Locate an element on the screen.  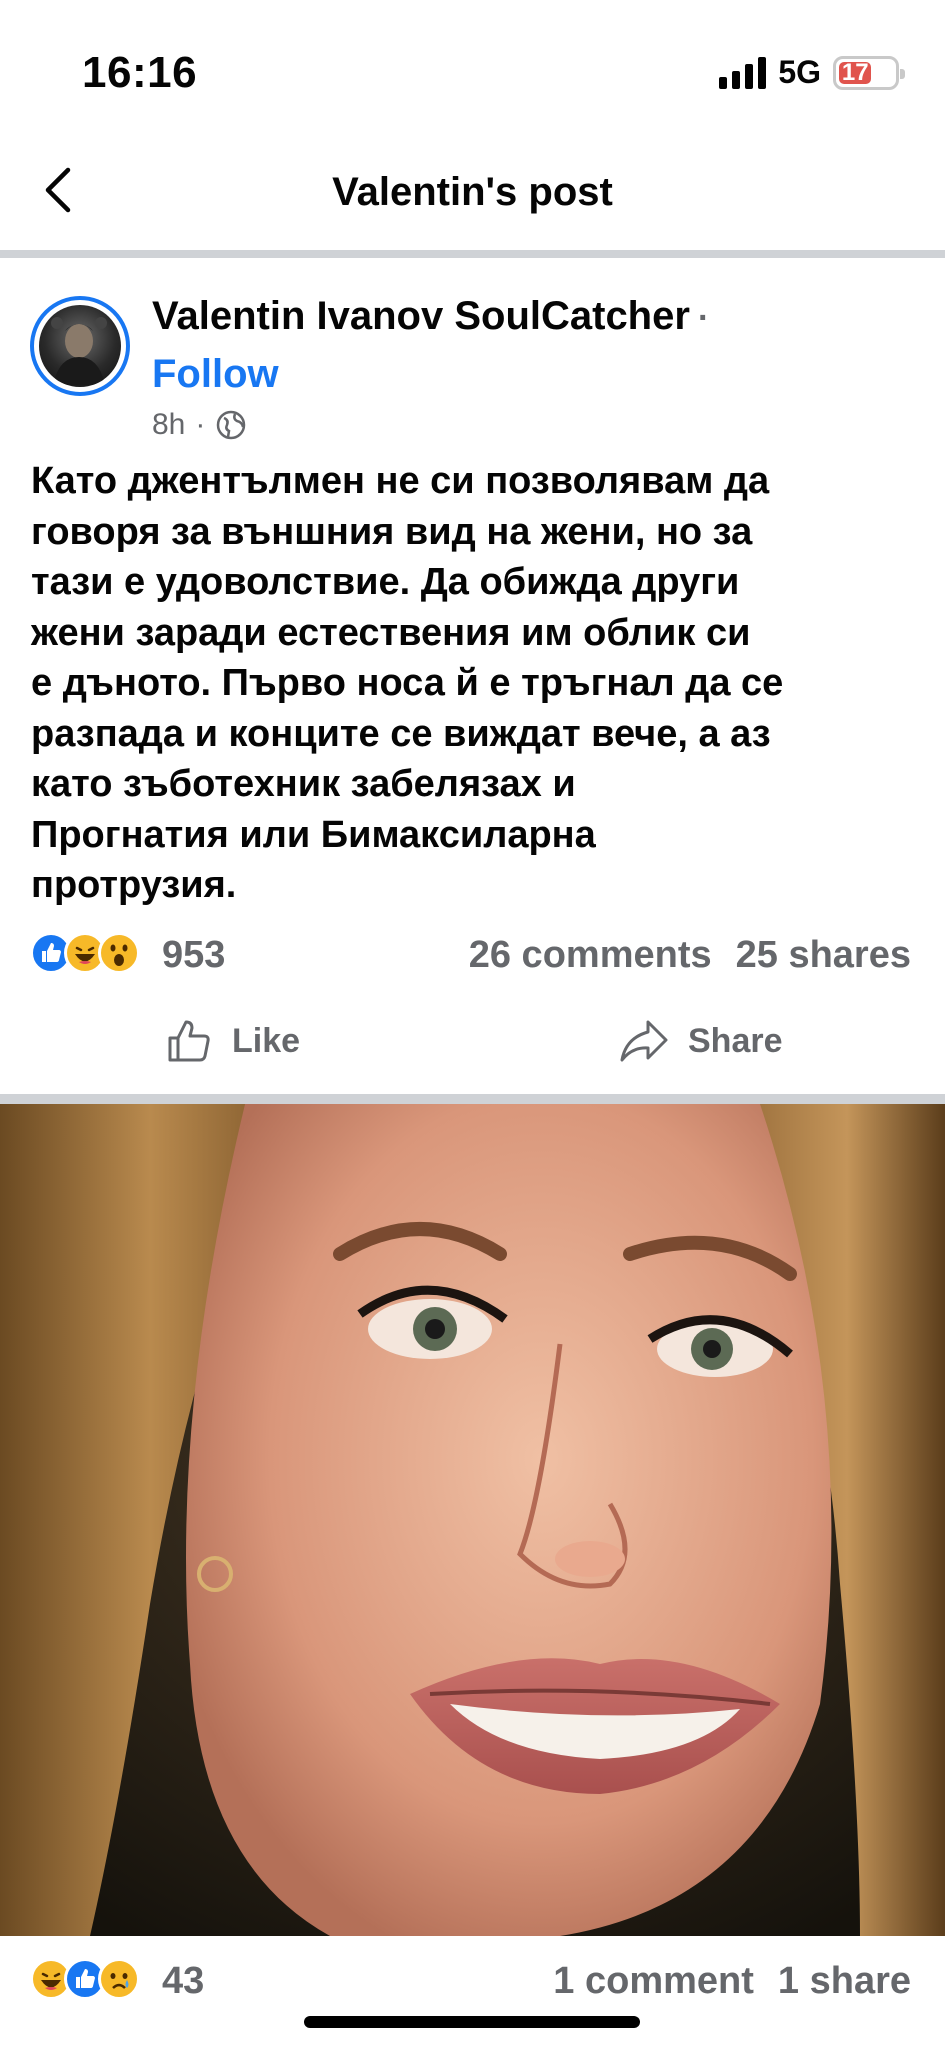
reaction-icons is located at coordinates (85, 953).